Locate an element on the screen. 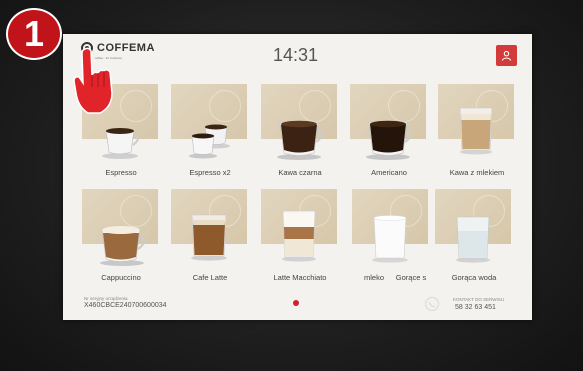 Image resolution: width=583 pixels, height=371 pixels. drink-tile-cappuccino: Cappuccino is located at coordinates (121, 235).